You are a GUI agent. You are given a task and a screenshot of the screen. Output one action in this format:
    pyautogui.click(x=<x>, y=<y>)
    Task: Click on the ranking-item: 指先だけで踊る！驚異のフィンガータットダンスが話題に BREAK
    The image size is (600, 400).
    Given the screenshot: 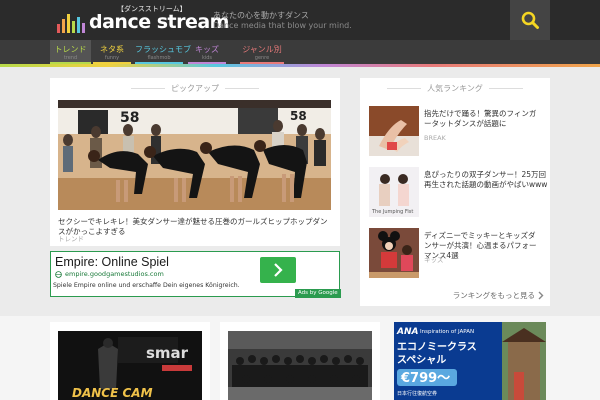 What is the action you would take?
    pyautogui.click(x=455, y=131)
    